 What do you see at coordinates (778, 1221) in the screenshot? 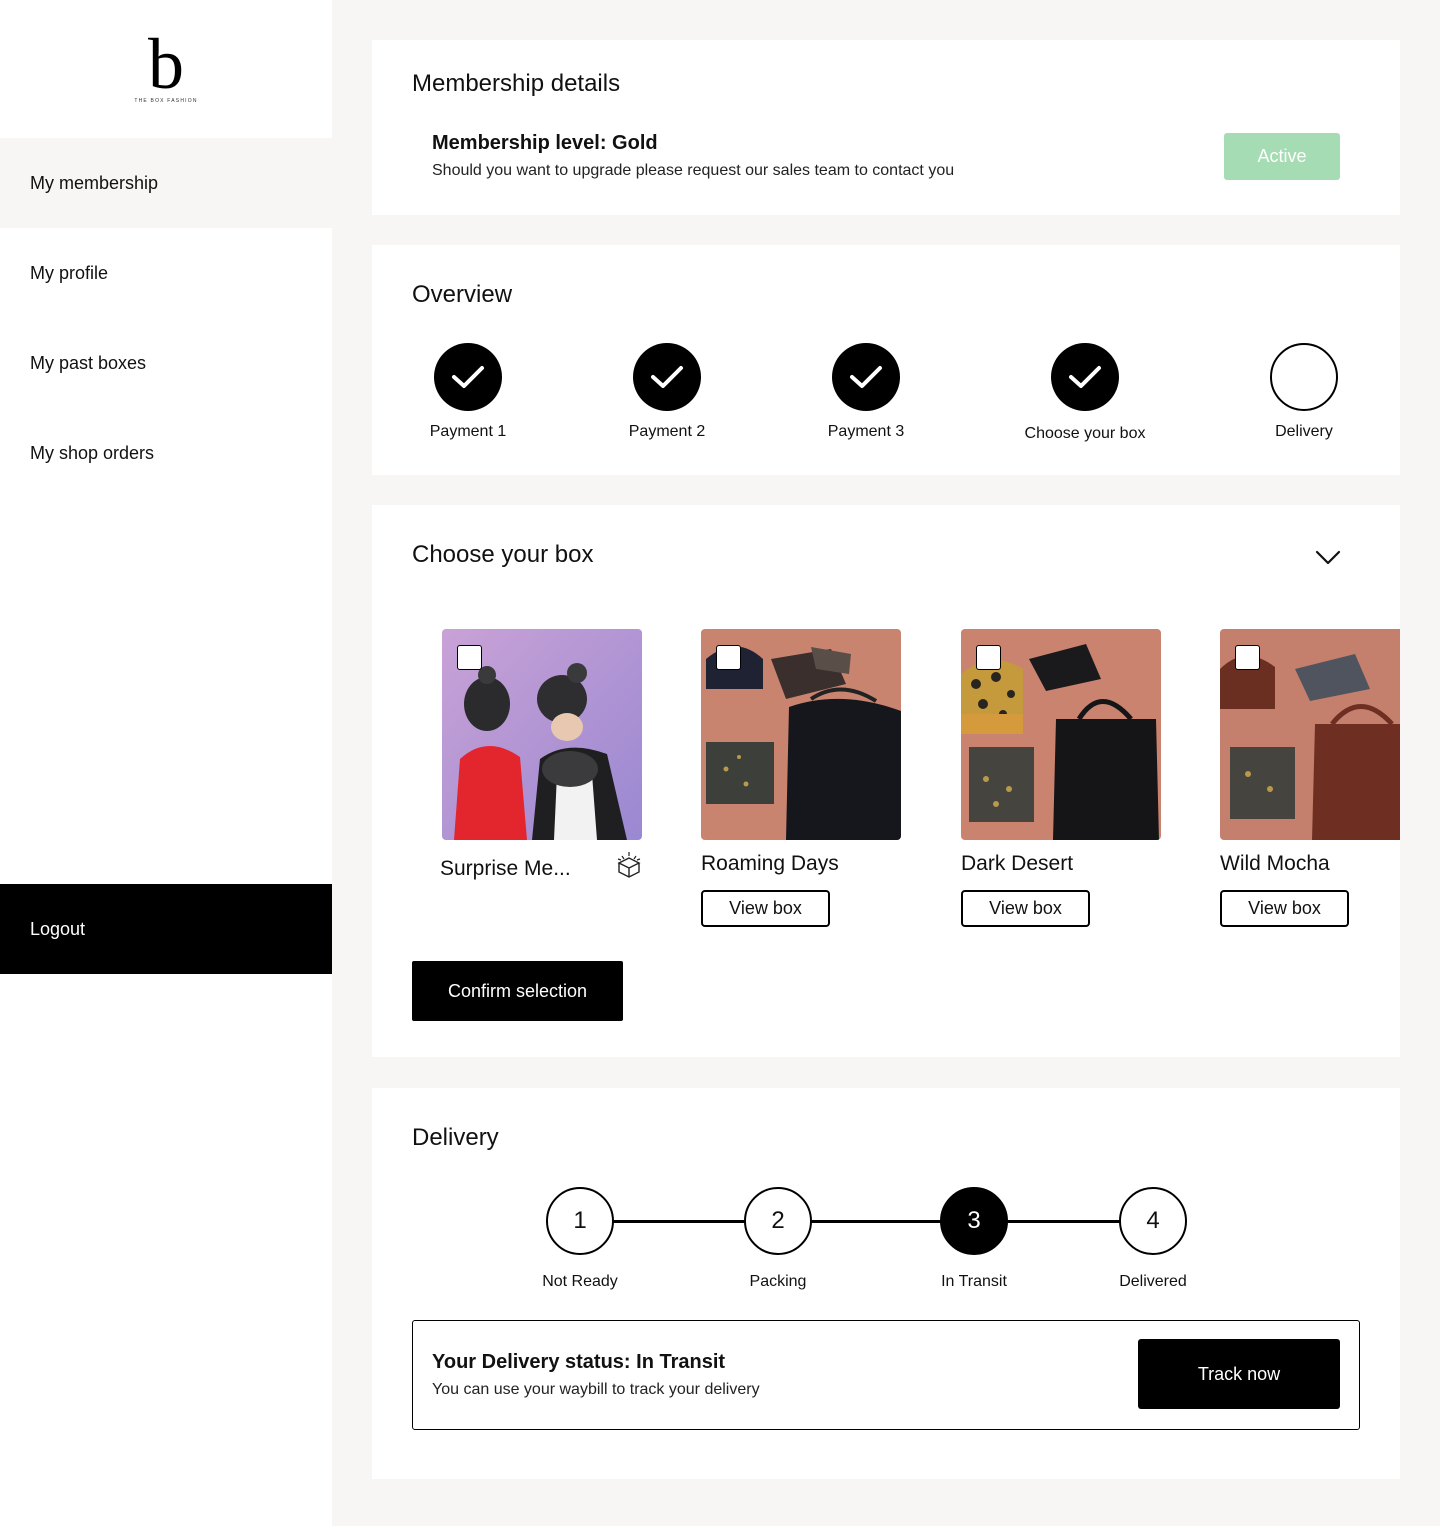
I see `step-number: 2` at bounding box center [778, 1221].